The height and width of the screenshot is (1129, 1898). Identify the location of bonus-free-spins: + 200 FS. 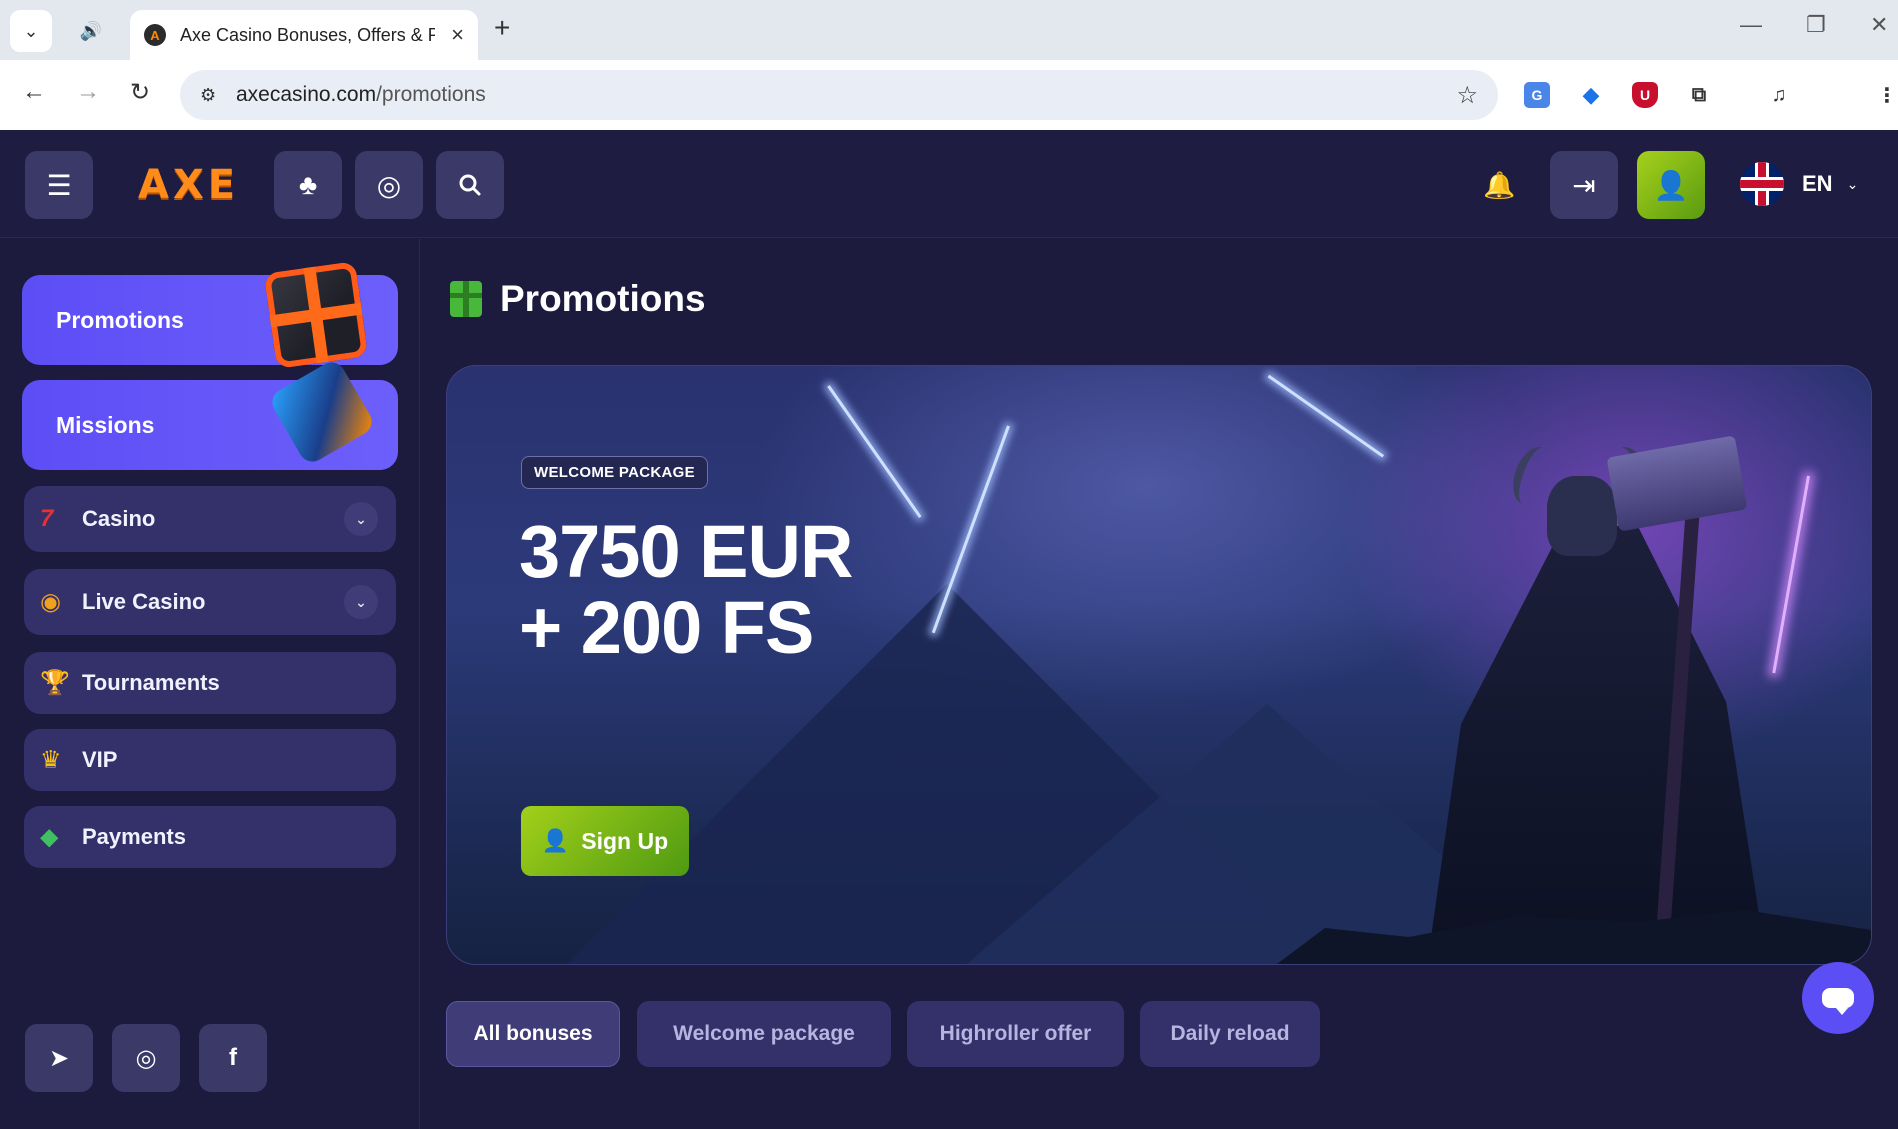
(666, 627).